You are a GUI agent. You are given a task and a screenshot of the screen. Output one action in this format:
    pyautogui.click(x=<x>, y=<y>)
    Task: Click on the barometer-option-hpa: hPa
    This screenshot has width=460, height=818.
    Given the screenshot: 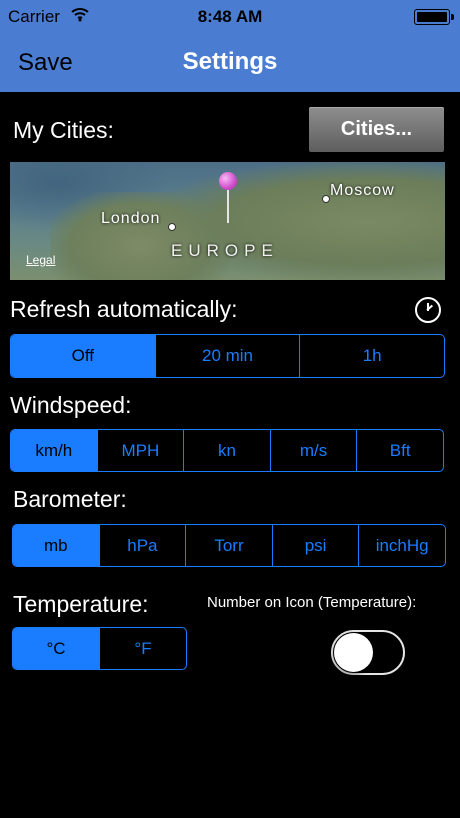 What is the action you would take?
    pyautogui.click(x=142, y=545)
    